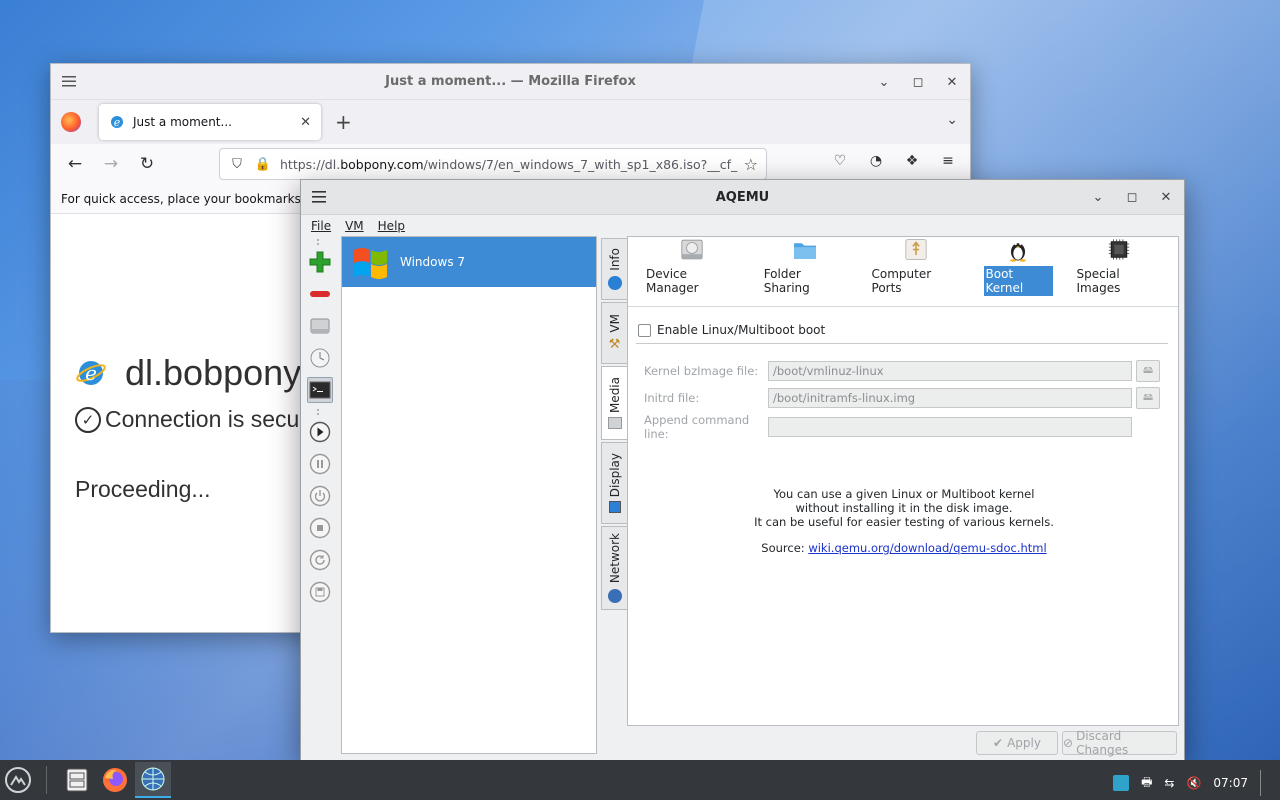 Image resolution: width=1280 pixels, height=800 pixels. Describe the element at coordinates (614, 333) in the screenshot. I see `tab-vm: VM ⚒` at that location.